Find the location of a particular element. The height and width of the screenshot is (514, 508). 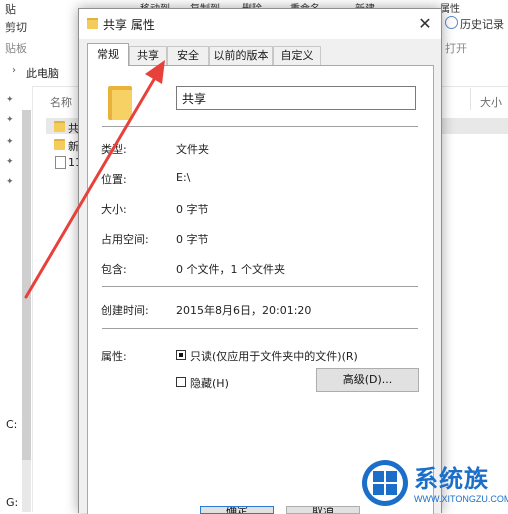

tab-security: 安全 is located at coordinates (188, 55).